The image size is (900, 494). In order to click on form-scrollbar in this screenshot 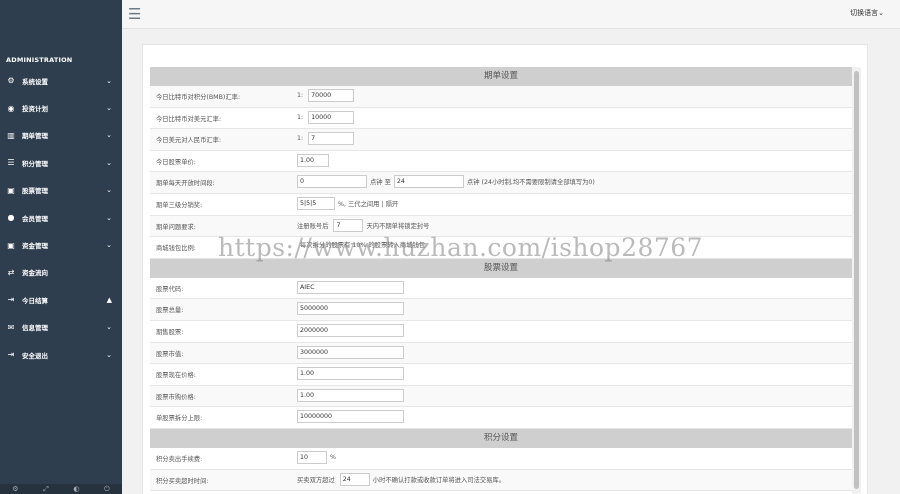, I will do `click(856, 280)`.